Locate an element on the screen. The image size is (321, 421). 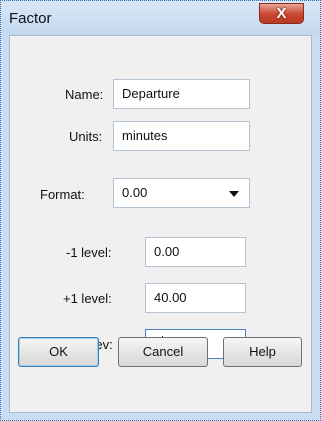
close-icon: X is located at coordinates (281, 13).